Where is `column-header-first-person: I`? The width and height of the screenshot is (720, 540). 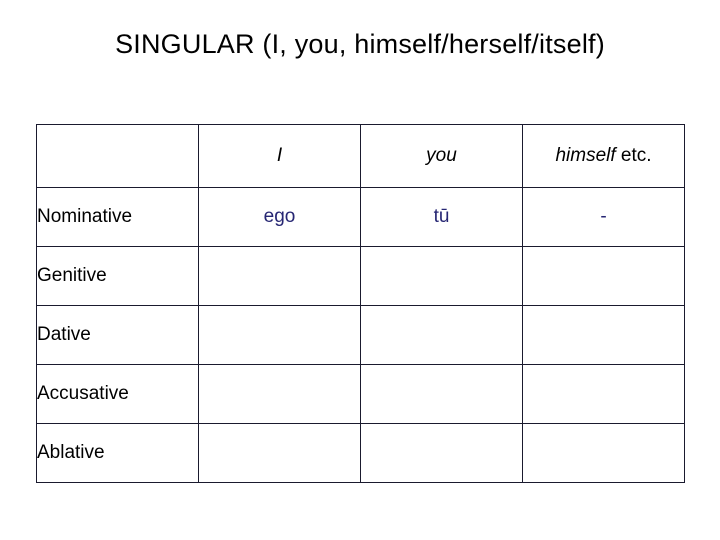
column-header-first-person: I is located at coordinates (279, 156).